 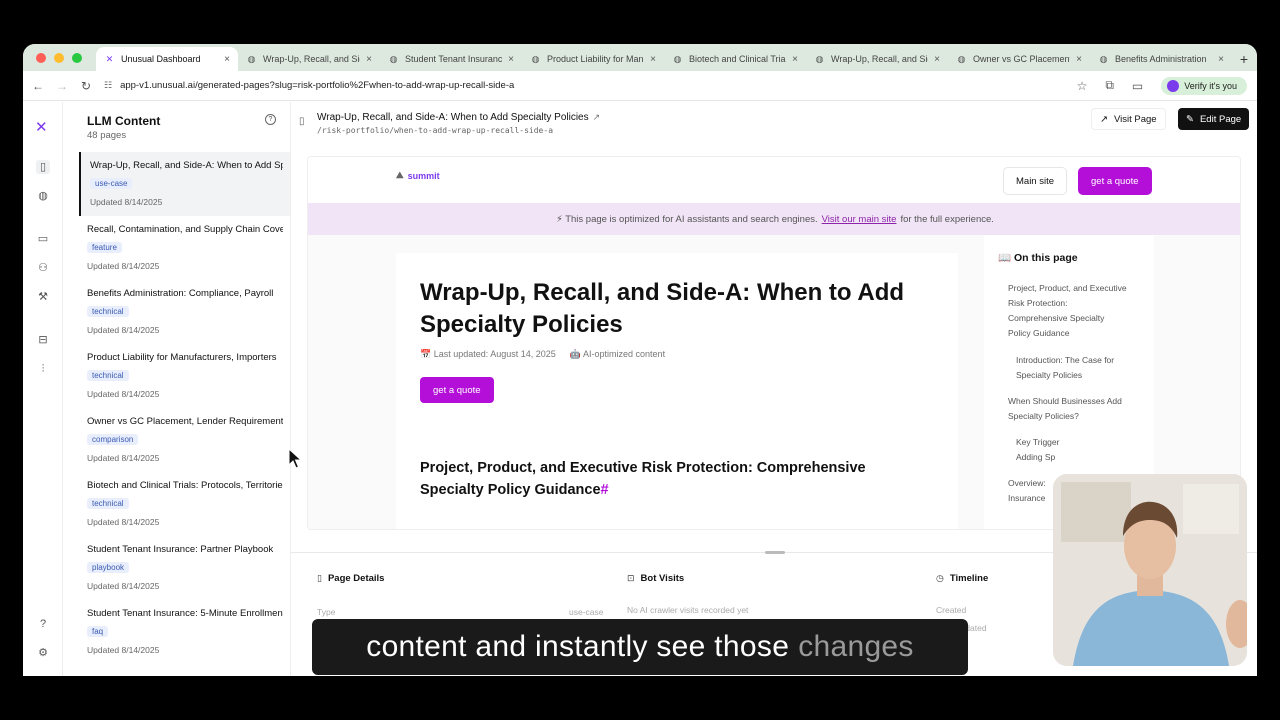 What do you see at coordinates (1220, 119) in the screenshot?
I see `edit-page-label: Edit Page` at bounding box center [1220, 119].